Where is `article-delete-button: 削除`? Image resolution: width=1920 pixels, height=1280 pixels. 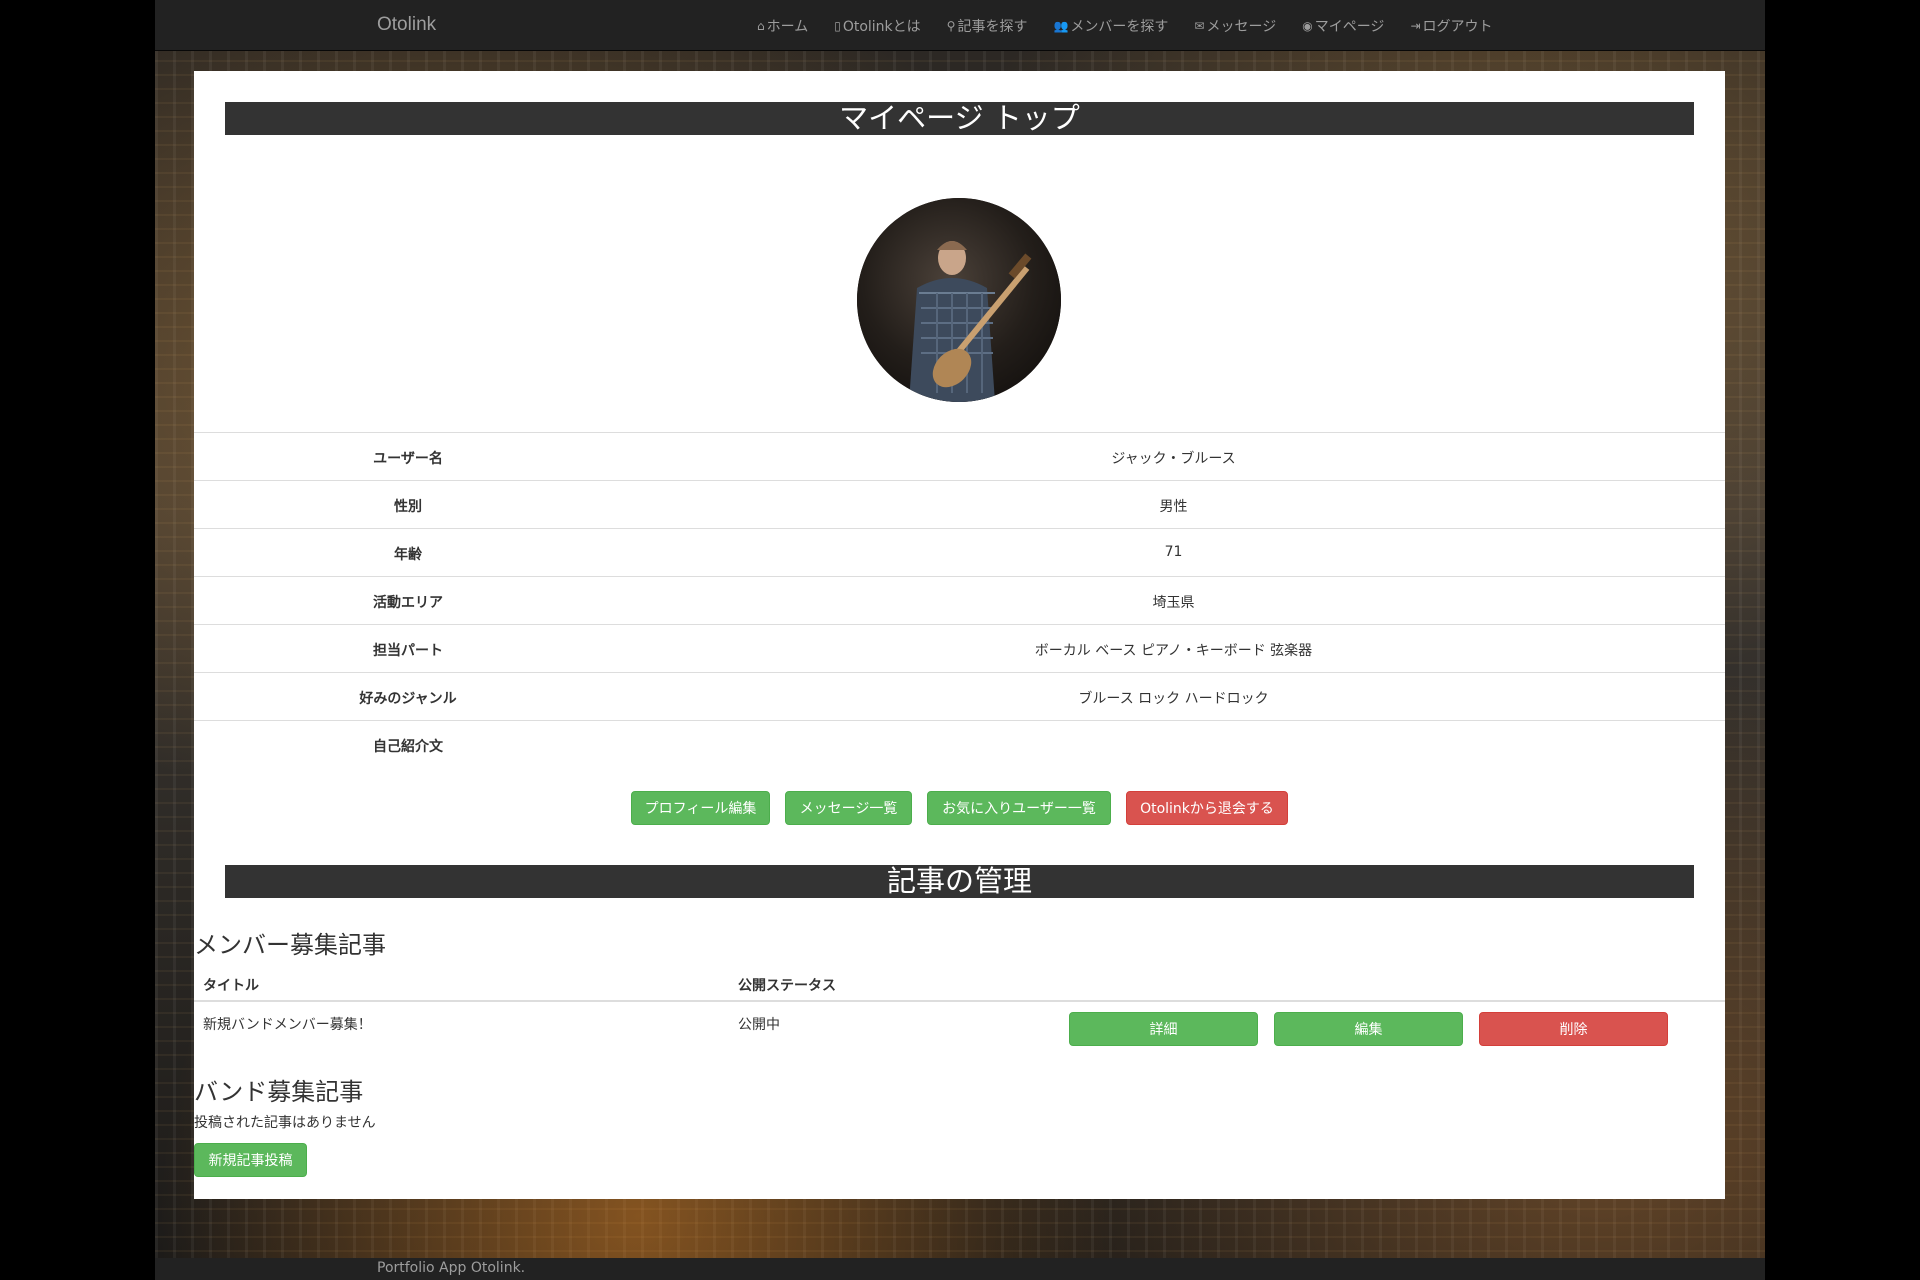
article-delete-button: 削除 is located at coordinates (1573, 1029).